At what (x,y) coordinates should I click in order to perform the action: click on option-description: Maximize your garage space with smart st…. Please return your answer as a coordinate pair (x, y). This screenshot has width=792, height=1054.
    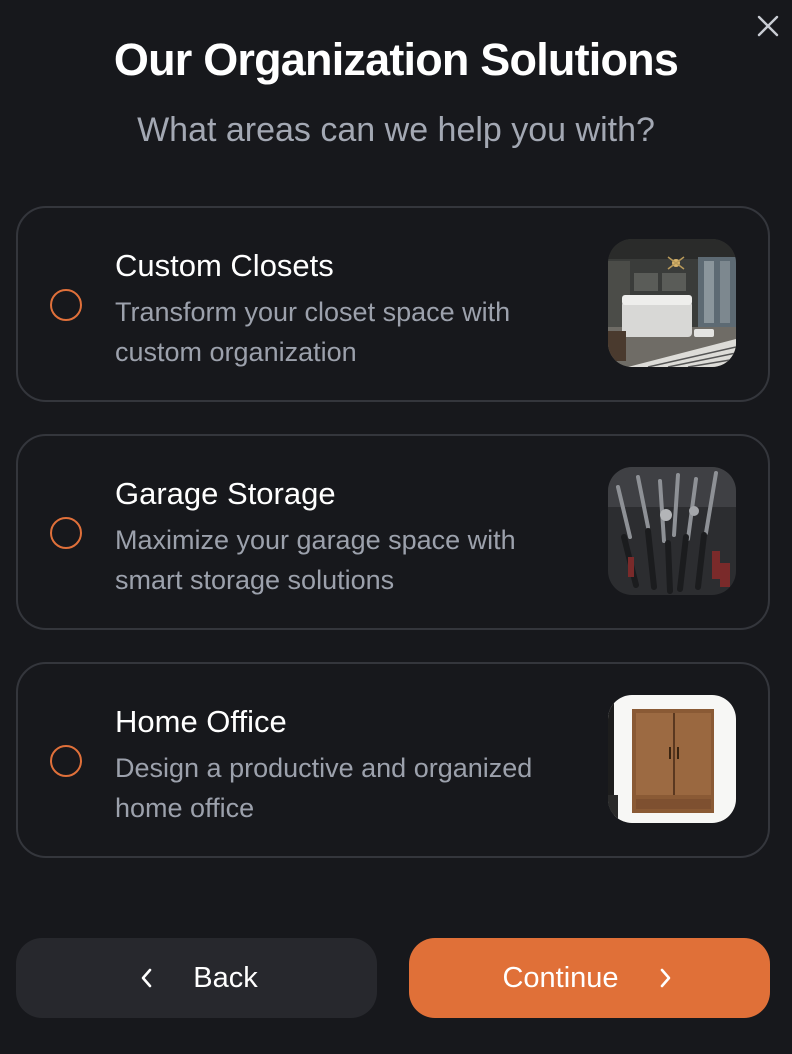
    Looking at the image, I should click on (315, 560).